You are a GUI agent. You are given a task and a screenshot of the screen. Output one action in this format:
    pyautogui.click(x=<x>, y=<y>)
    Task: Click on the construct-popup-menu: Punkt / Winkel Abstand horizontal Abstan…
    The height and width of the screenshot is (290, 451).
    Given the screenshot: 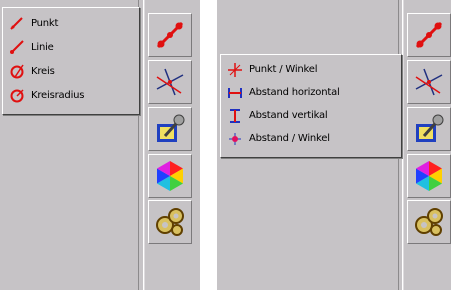 What is the action you would take?
    pyautogui.click(x=311, y=106)
    